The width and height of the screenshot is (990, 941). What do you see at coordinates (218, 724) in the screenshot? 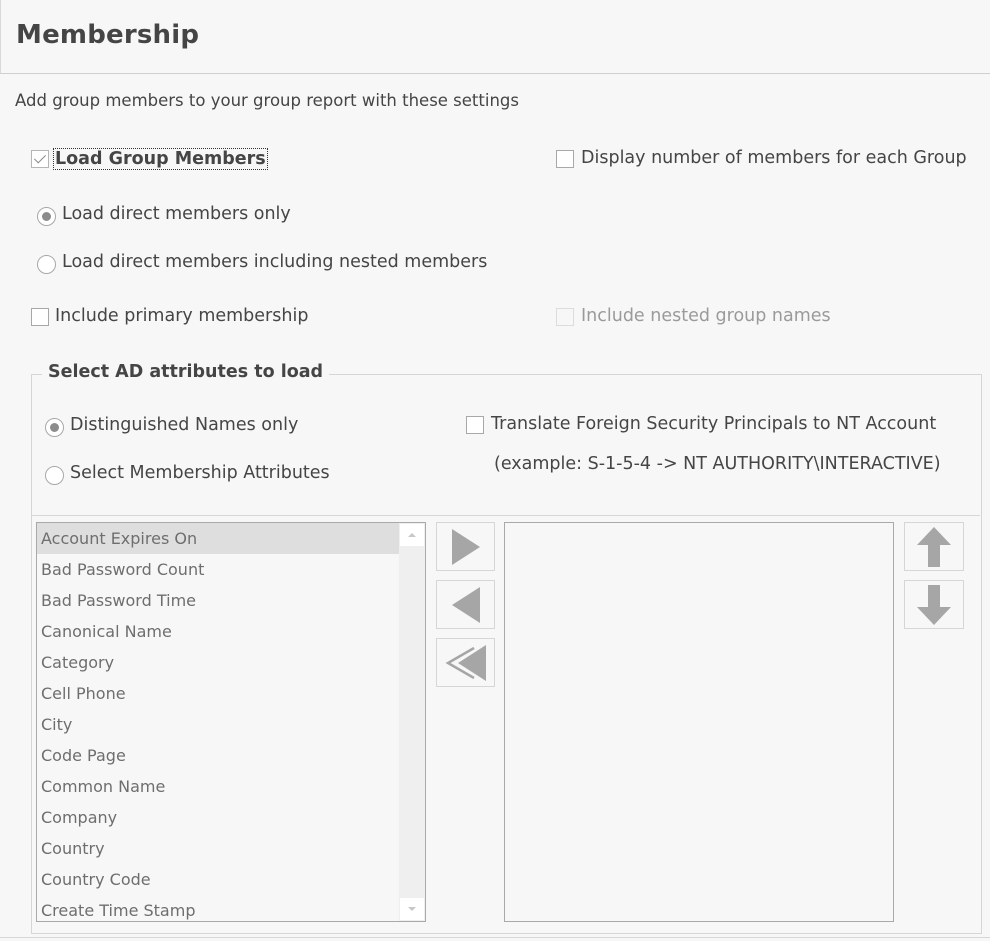
I see `list-item: City` at bounding box center [218, 724].